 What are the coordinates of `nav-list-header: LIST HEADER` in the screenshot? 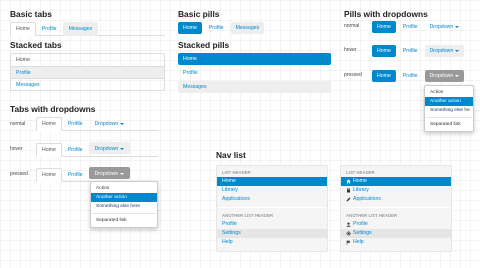 It's located at (360, 172).